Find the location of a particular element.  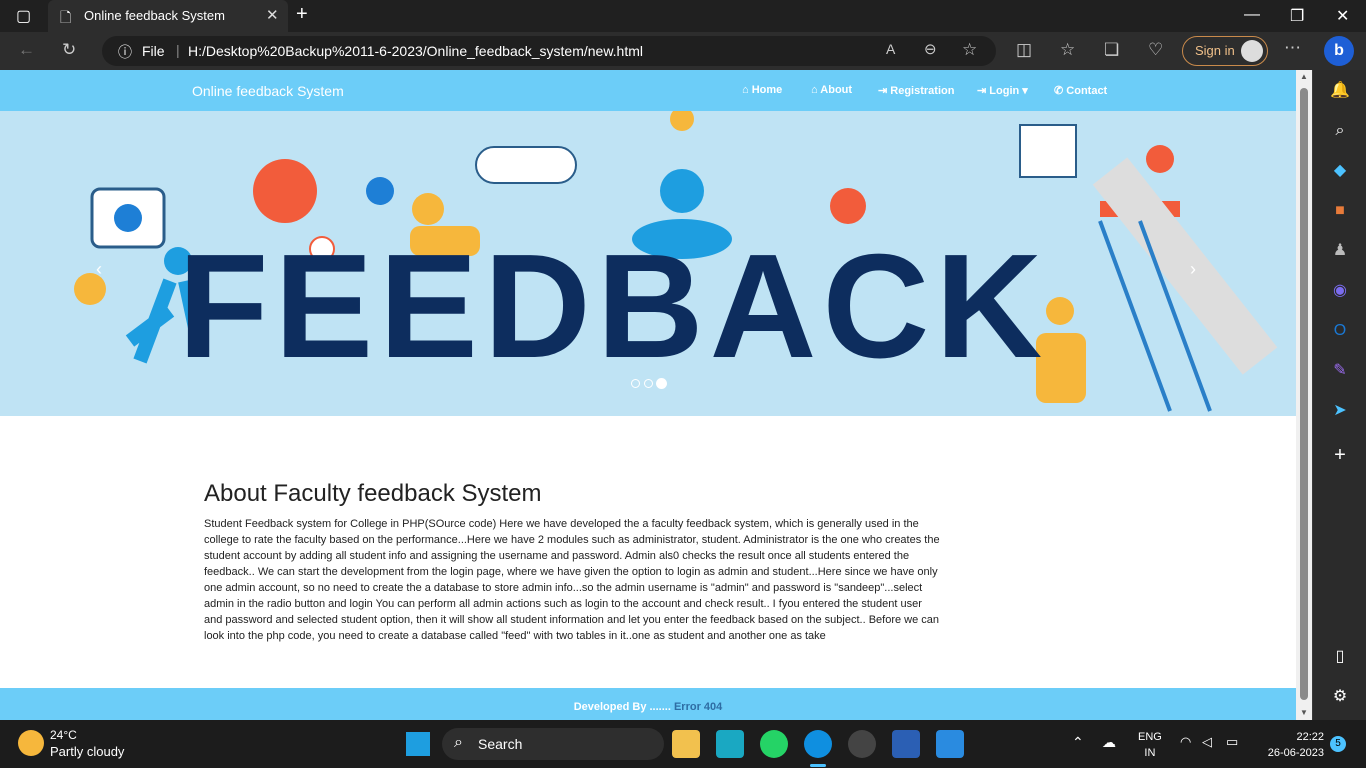

zoom-icon: ⊖ is located at coordinates (930, 49).